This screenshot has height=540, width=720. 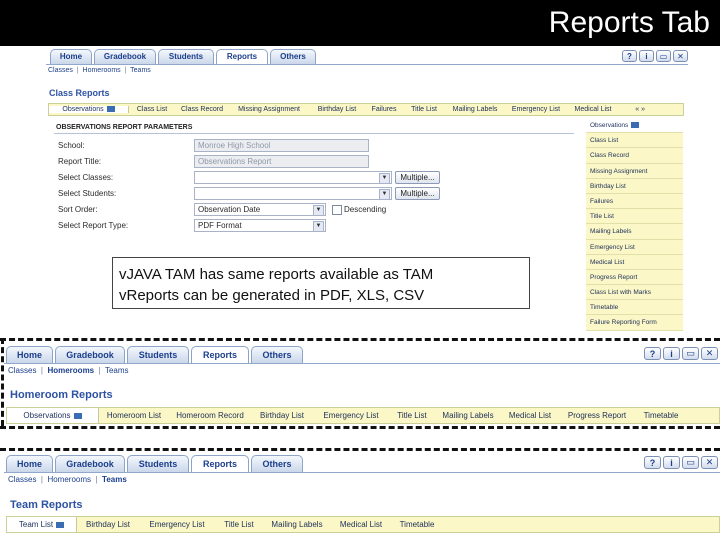 I want to click on report-tab-failures: Failures, so click(x=384, y=109).